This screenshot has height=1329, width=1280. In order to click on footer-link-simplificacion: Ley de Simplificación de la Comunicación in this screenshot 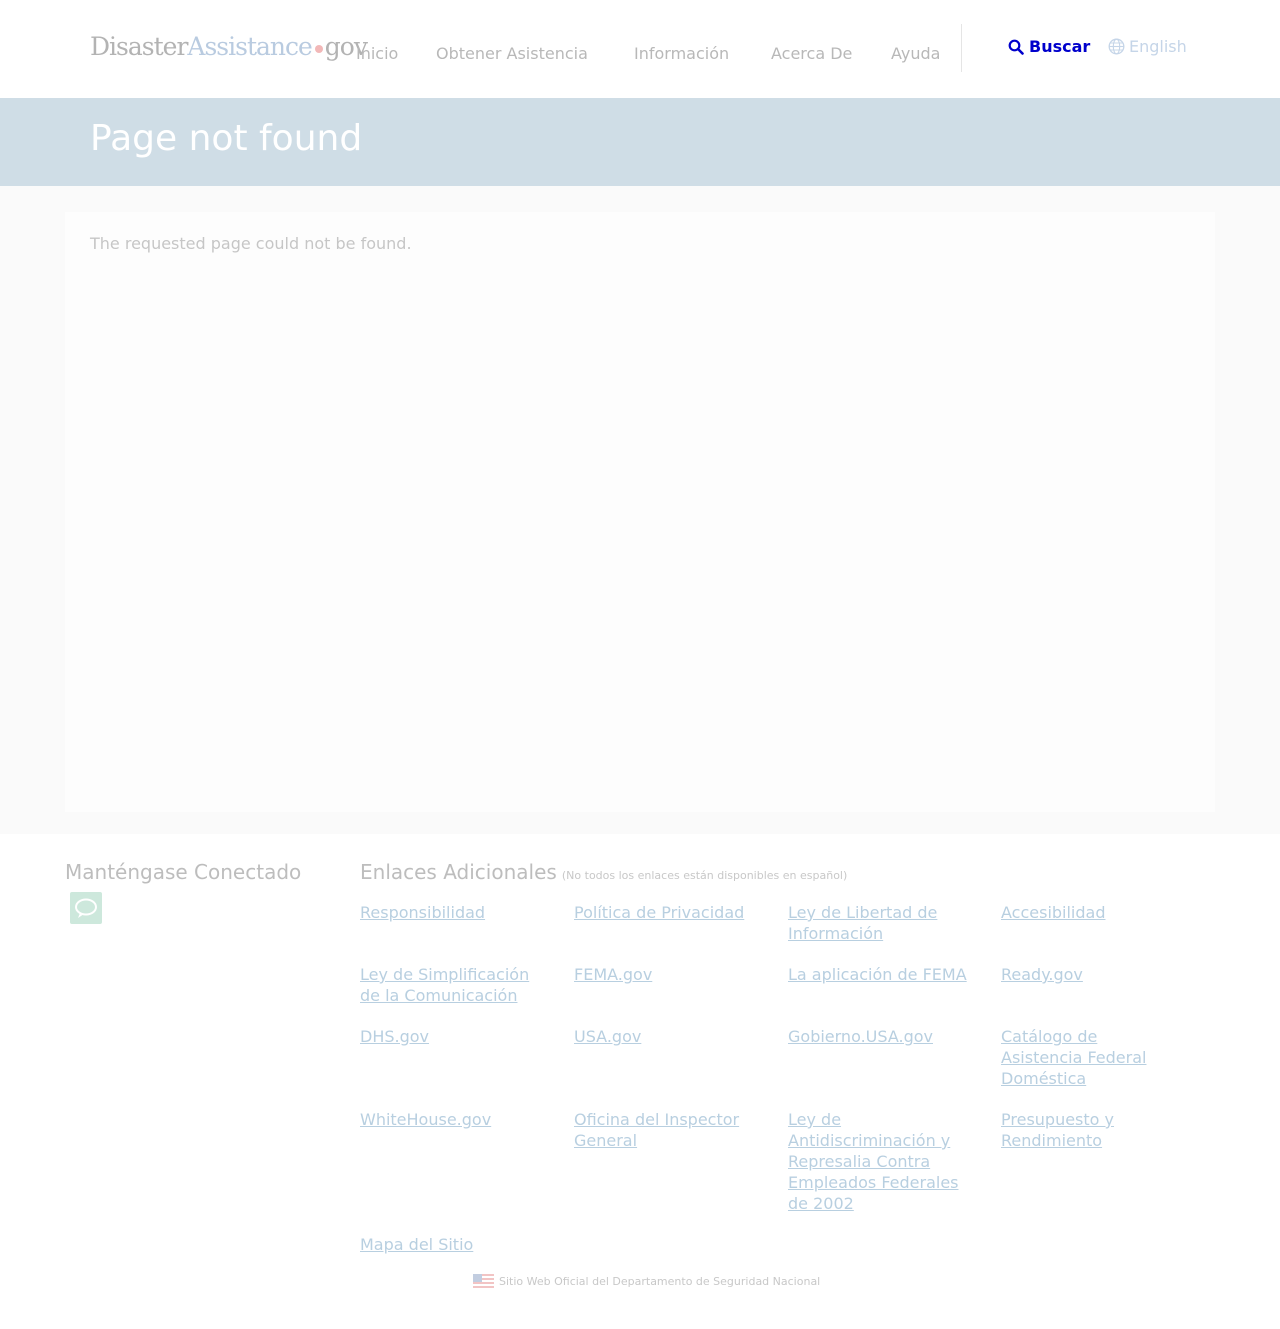, I will do `click(455, 985)`.